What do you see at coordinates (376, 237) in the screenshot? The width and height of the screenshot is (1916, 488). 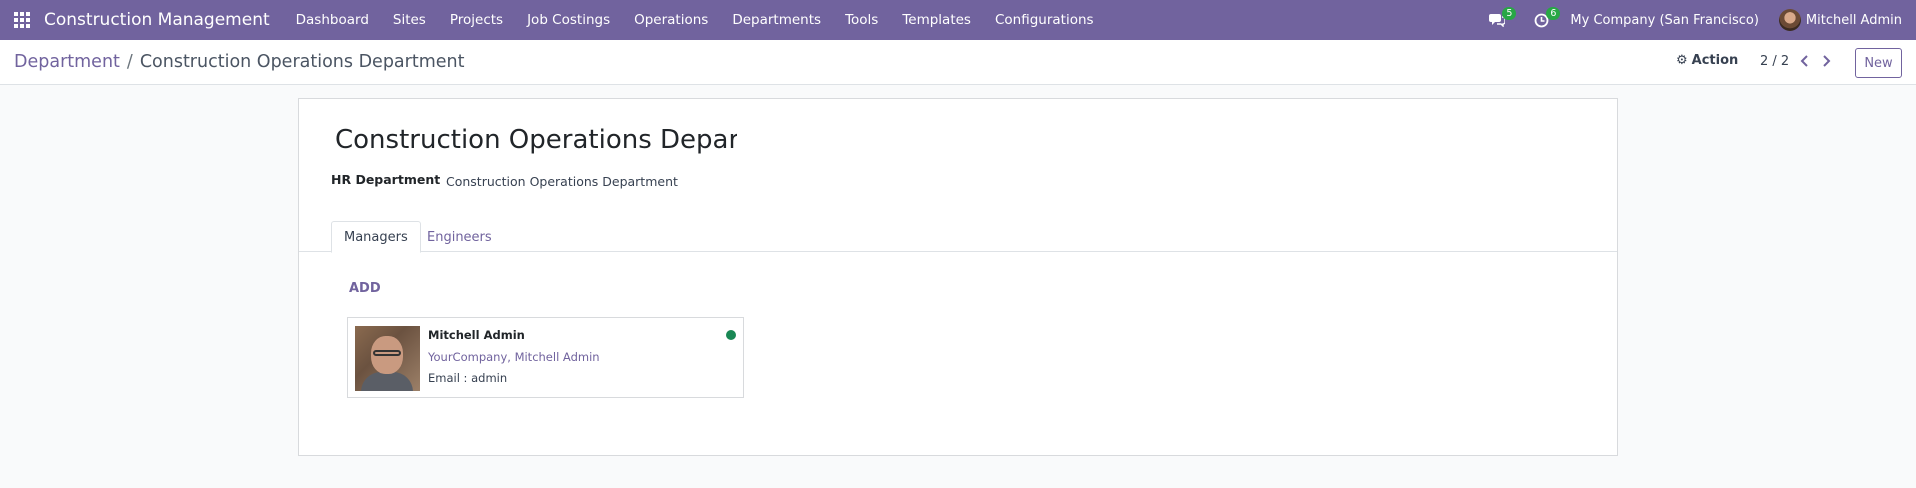 I see `tab-managers: Managers` at bounding box center [376, 237].